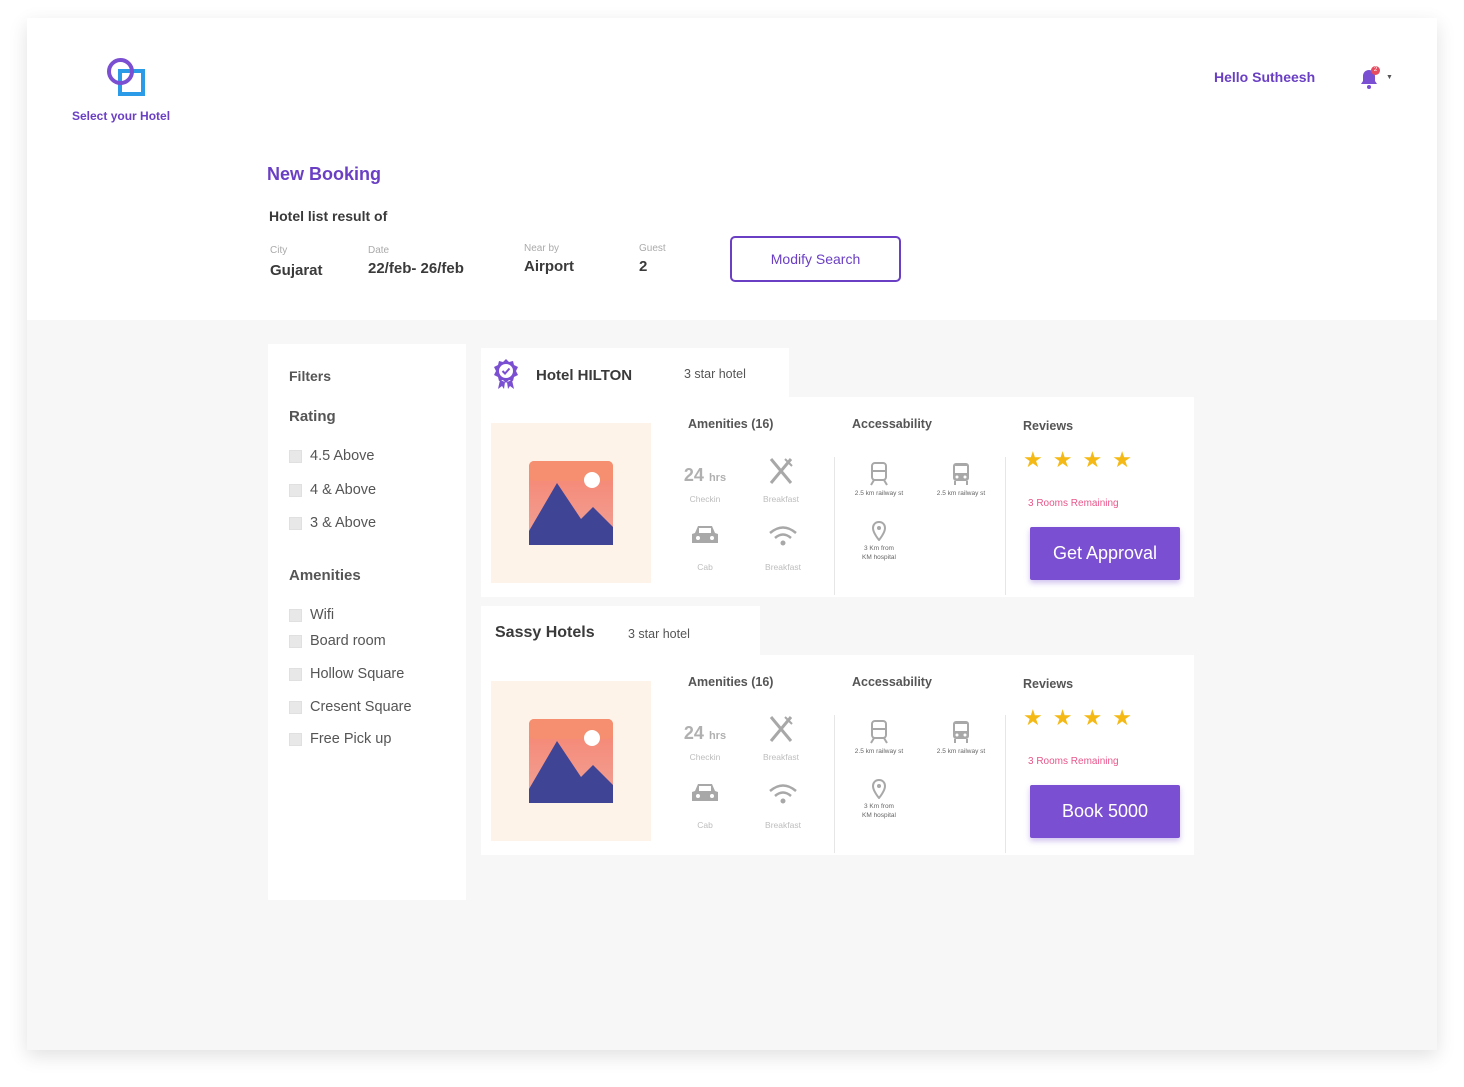 Image resolution: width=1464 pixels, height=1087 pixels. What do you see at coordinates (781, 757) in the screenshot?
I see `breakfast-caption: Breakfast` at bounding box center [781, 757].